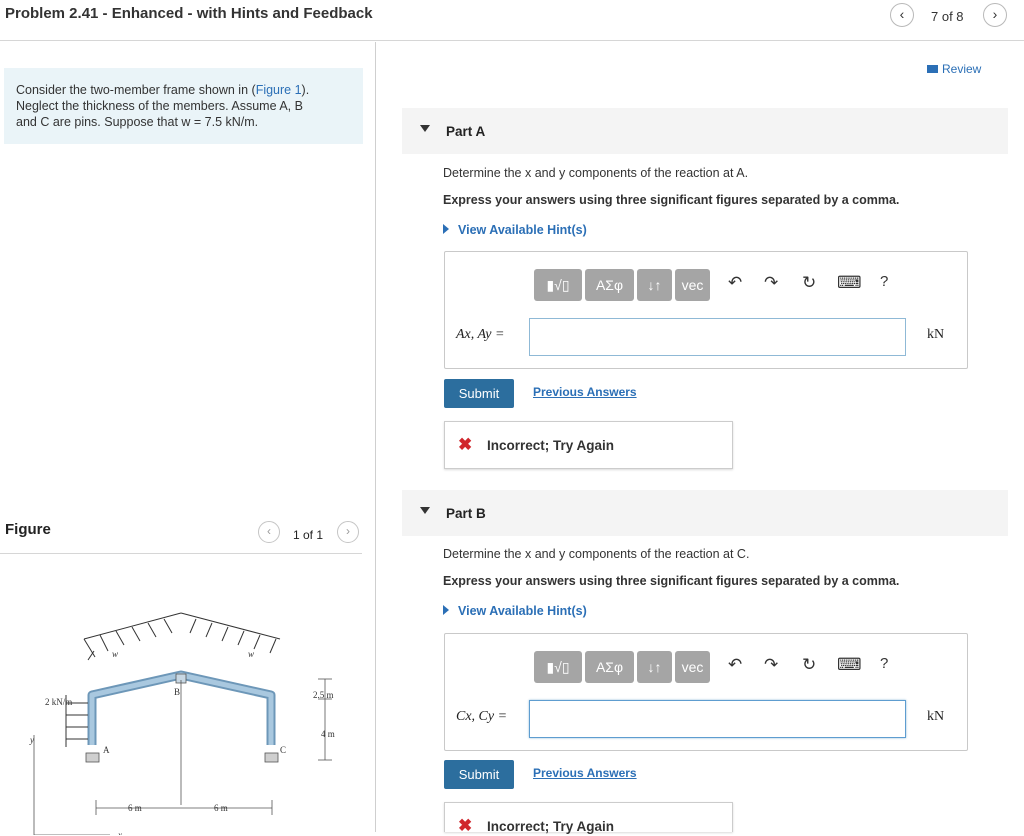  I want to click on figure-prev-button: ‹, so click(269, 532).